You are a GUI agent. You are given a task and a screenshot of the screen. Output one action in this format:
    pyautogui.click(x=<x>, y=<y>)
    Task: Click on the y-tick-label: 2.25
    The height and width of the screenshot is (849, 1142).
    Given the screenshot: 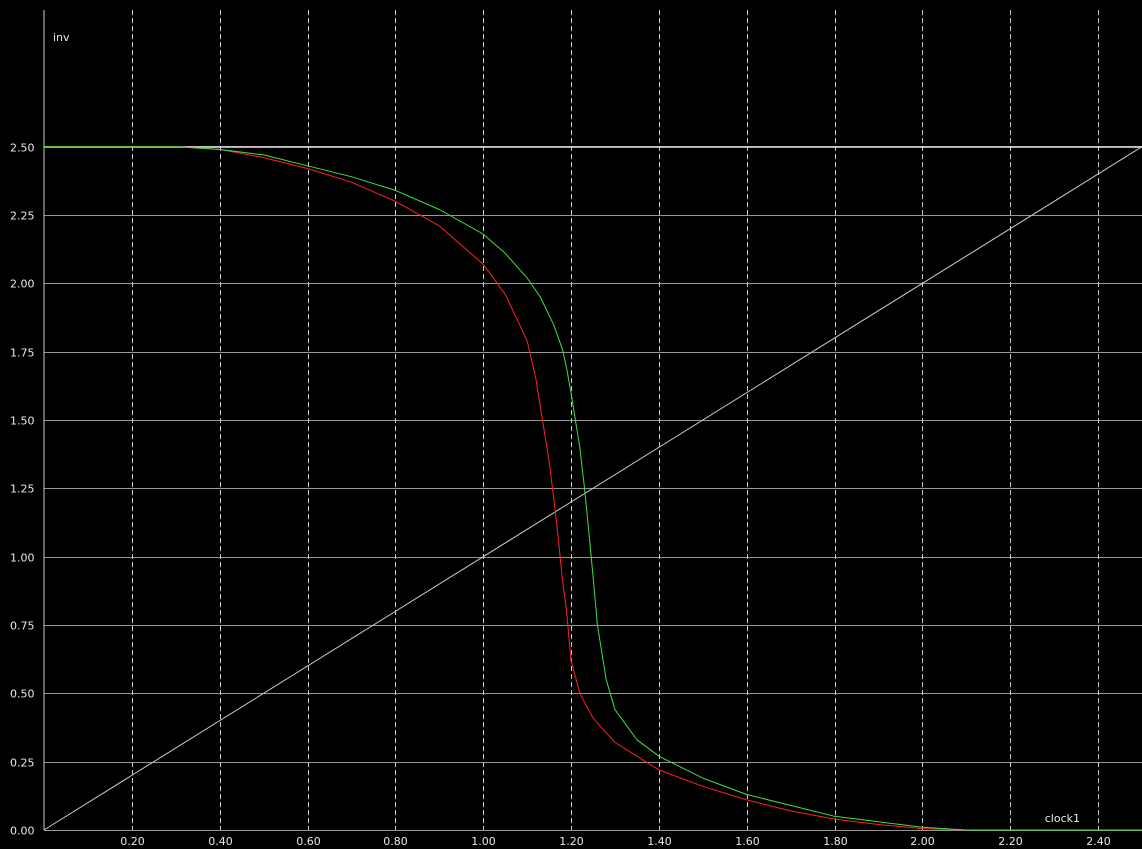 What is the action you would take?
    pyautogui.click(x=22, y=216)
    